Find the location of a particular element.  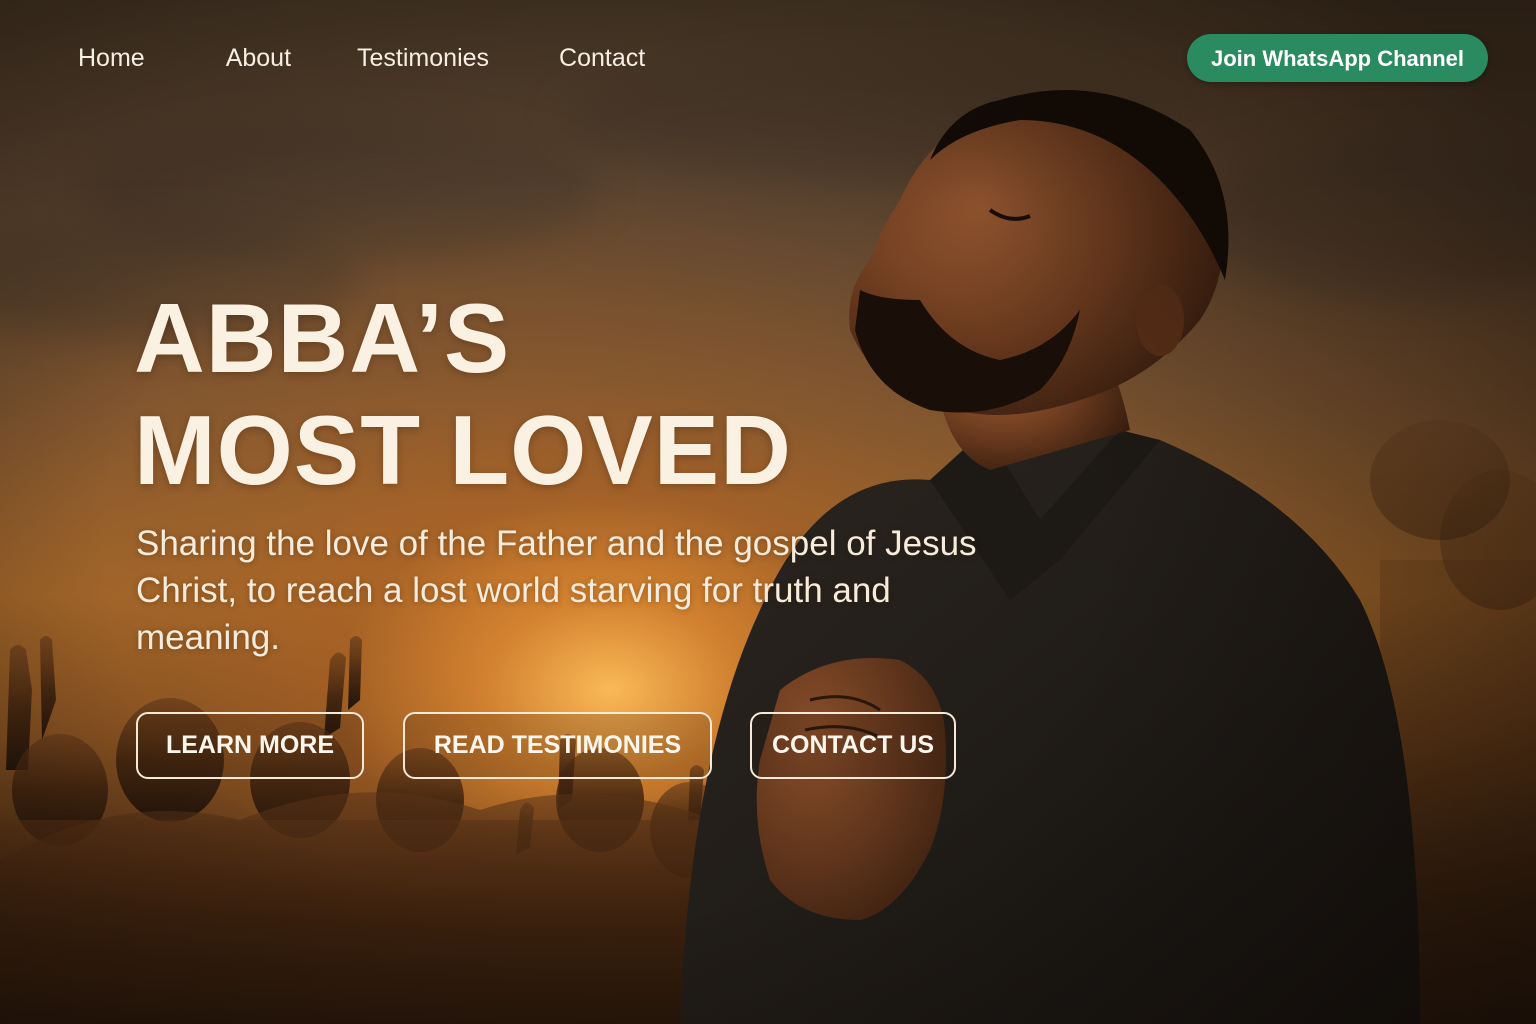

nav-testimonies-link: Testimonies is located at coordinates (423, 58).